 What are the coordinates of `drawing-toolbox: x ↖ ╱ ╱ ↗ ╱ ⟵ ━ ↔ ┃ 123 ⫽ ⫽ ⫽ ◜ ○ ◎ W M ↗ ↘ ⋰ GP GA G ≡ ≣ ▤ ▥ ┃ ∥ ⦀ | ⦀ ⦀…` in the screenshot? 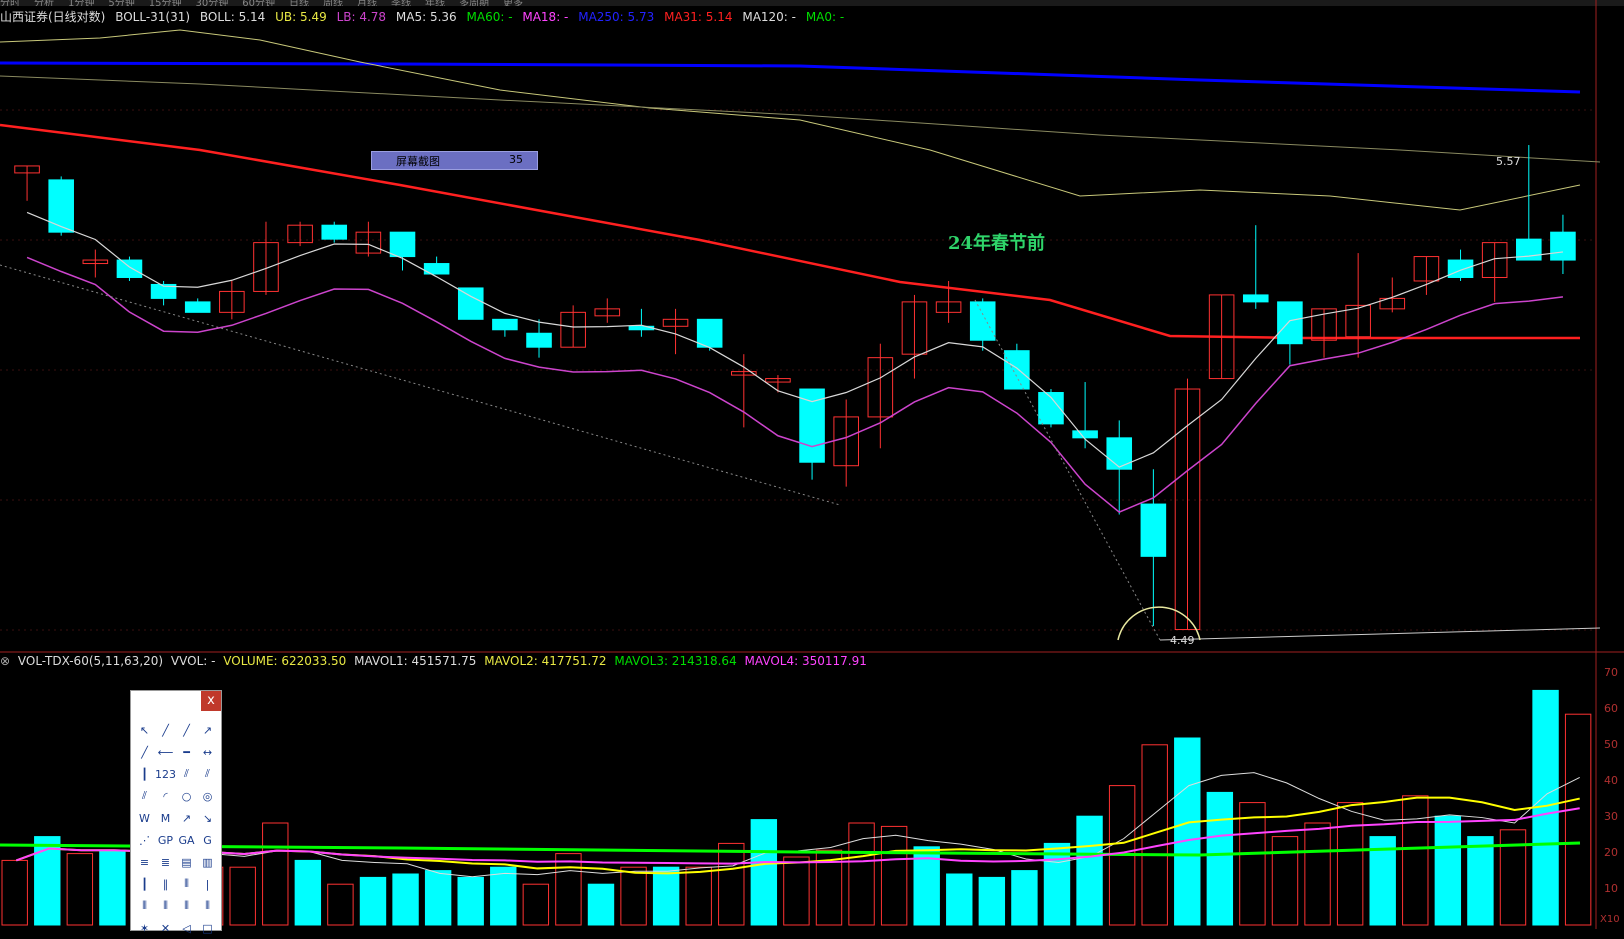 It's located at (176, 812).